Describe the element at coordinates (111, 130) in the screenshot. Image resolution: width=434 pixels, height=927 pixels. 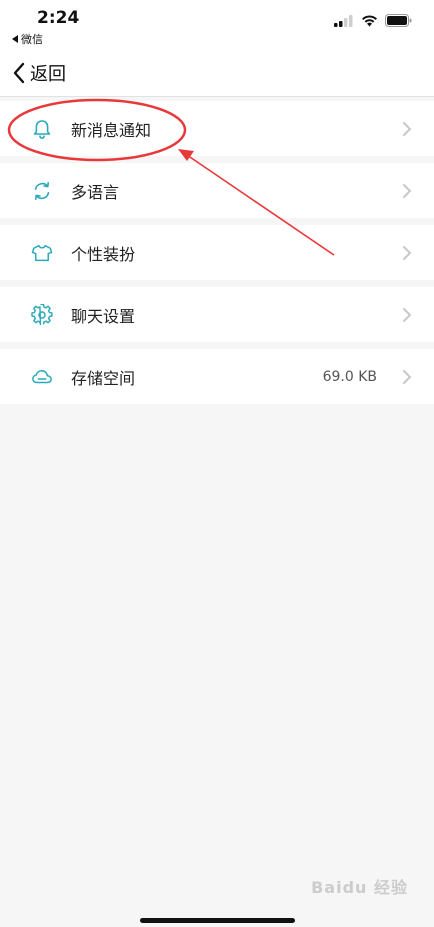
I see `menu-item-label: 新消息通知` at that location.